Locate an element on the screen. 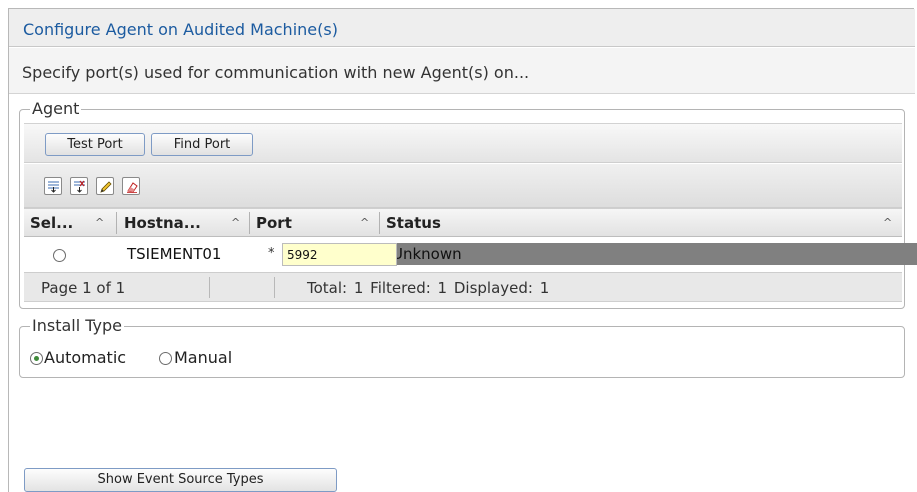  test-port-button: Test Port is located at coordinates (95, 144).